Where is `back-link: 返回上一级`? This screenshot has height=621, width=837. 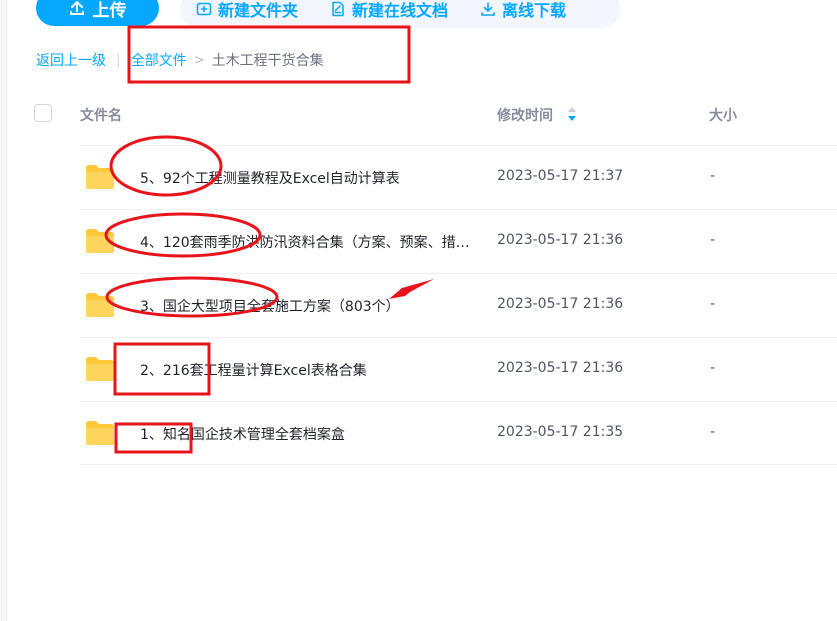 back-link: 返回上一级 is located at coordinates (71, 60).